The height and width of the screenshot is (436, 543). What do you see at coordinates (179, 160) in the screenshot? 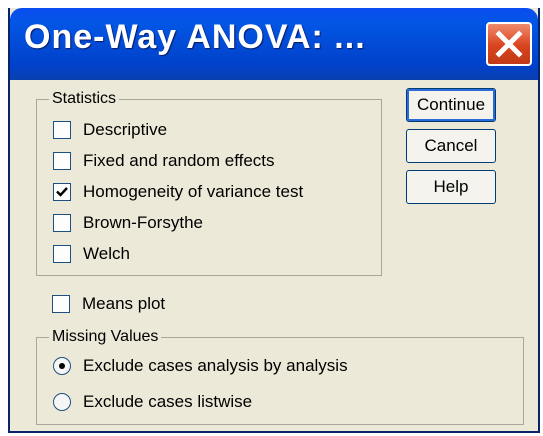
I see `fixed-random-effects-label: Fixed and random effects` at bounding box center [179, 160].